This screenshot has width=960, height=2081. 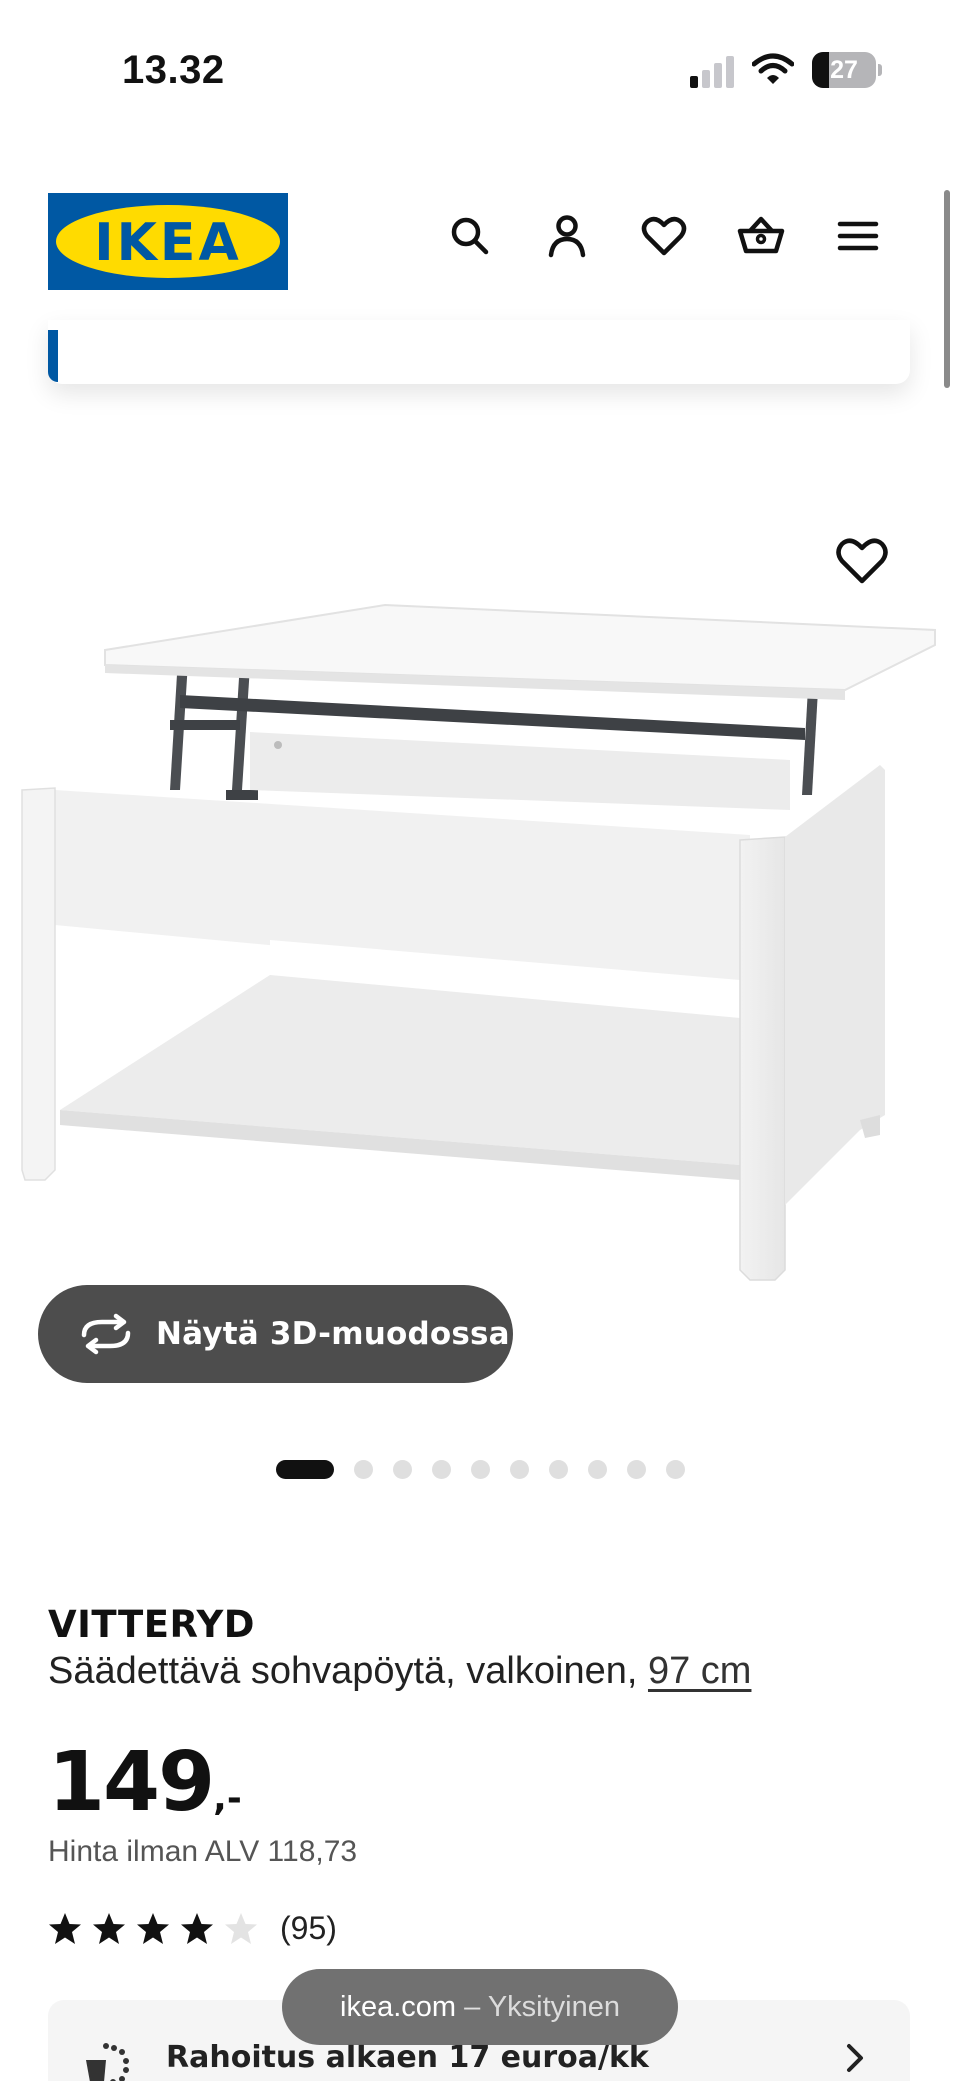 I want to click on site-header: IKEA, so click(x=480, y=240).